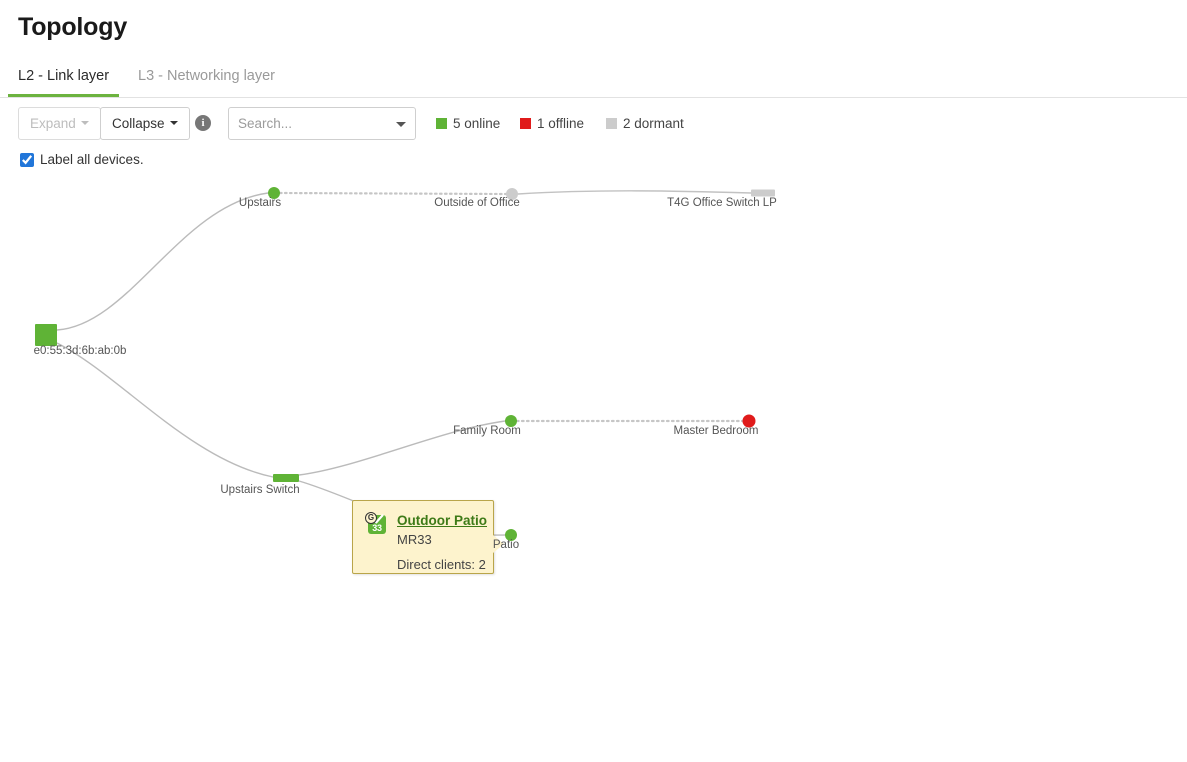  I want to click on label-all-devices-row: Label all devices., so click(82, 159).